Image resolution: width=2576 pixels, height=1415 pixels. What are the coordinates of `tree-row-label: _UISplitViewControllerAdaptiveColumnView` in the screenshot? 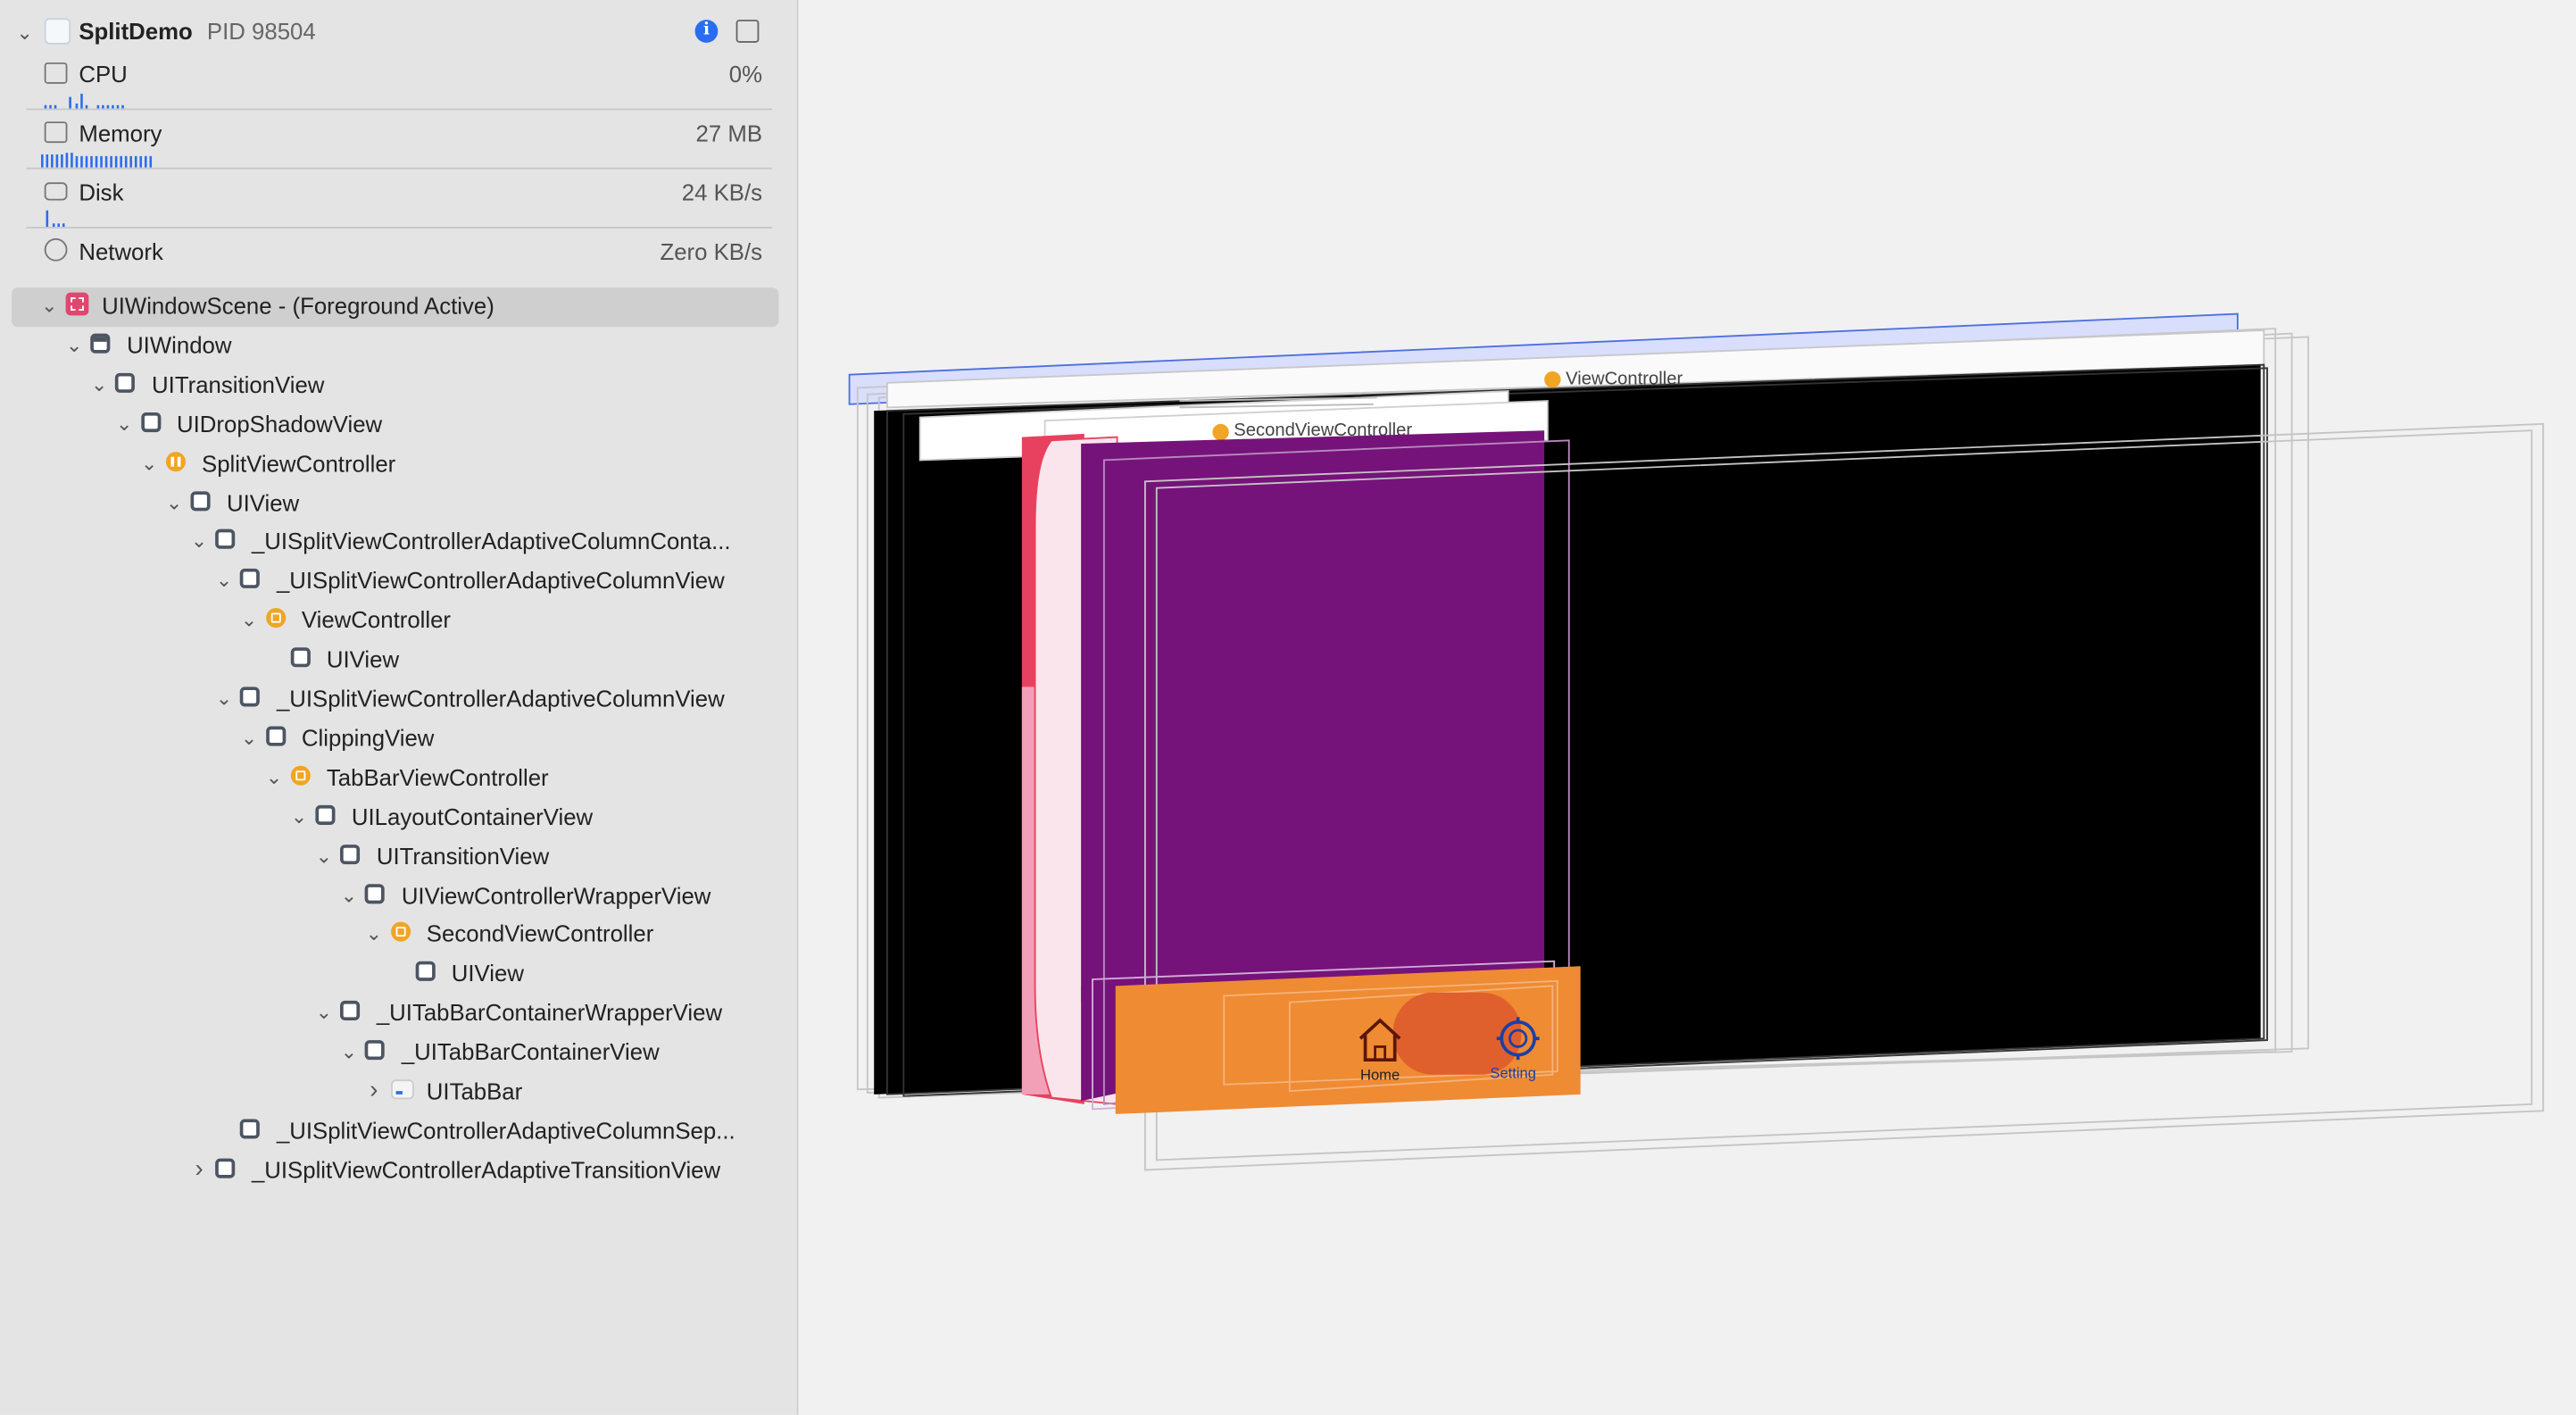 It's located at (501, 698).